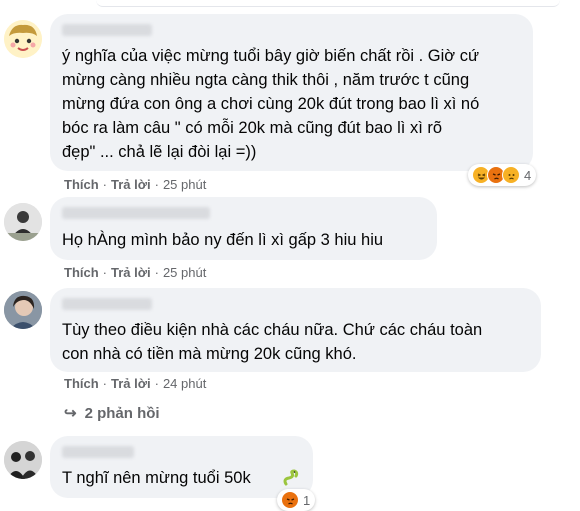 This screenshot has height=511, width=580. I want to click on comment-actions: Thích · Trả lời · 24 phút, so click(135, 383).